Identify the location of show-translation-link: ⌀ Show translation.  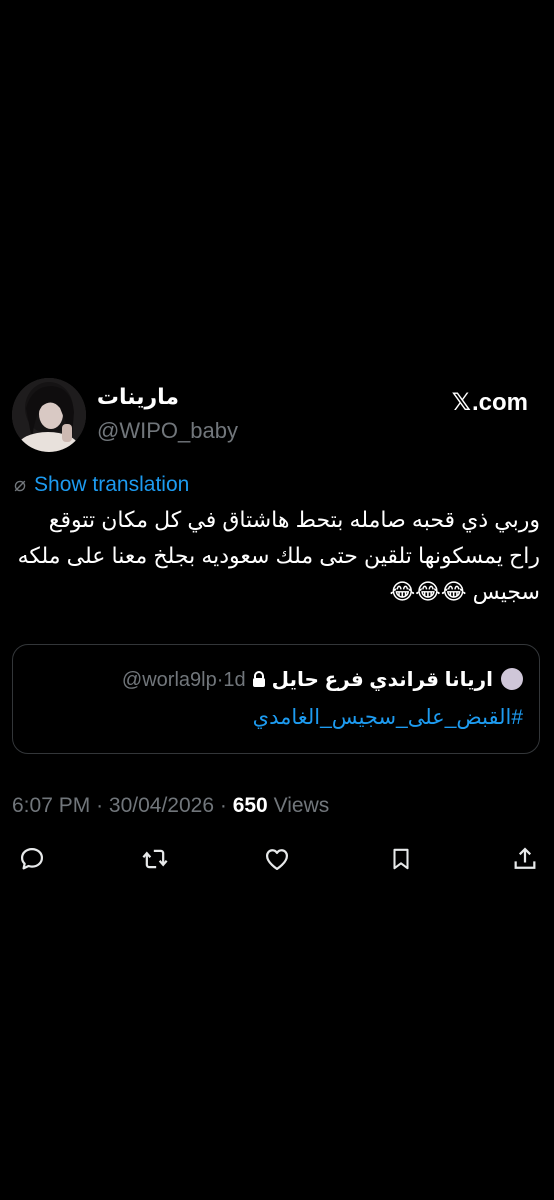
(101, 484).